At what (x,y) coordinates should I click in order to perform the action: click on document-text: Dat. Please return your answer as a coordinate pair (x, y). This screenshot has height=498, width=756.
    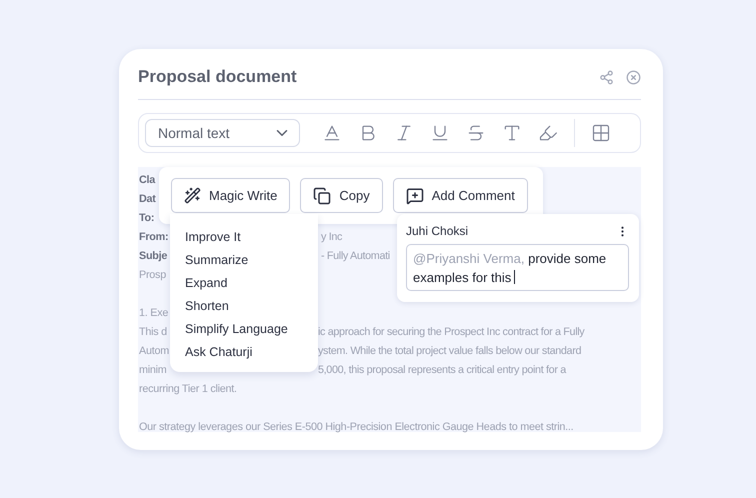
    Looking at the image, I should click on (147, 198).